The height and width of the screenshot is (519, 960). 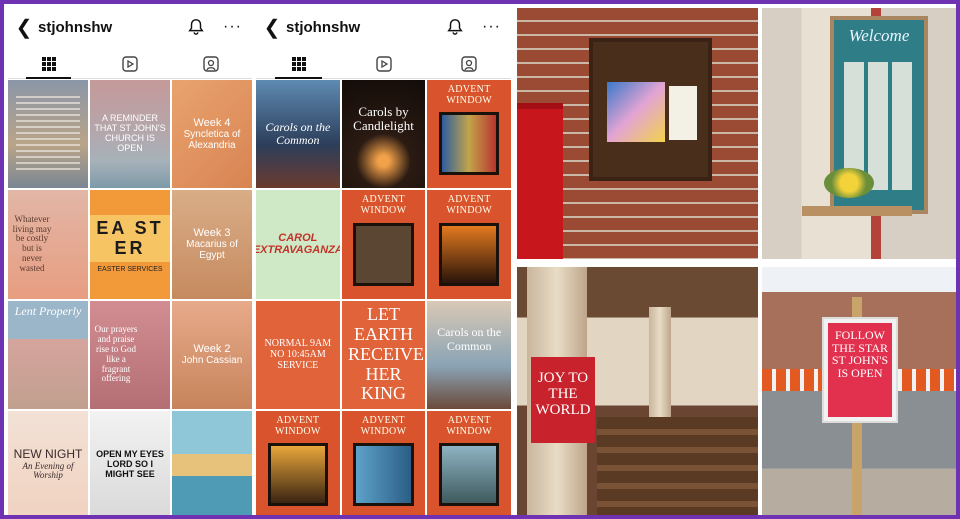 I want to click on photo-noticeboard, so click(x=637, y=133).